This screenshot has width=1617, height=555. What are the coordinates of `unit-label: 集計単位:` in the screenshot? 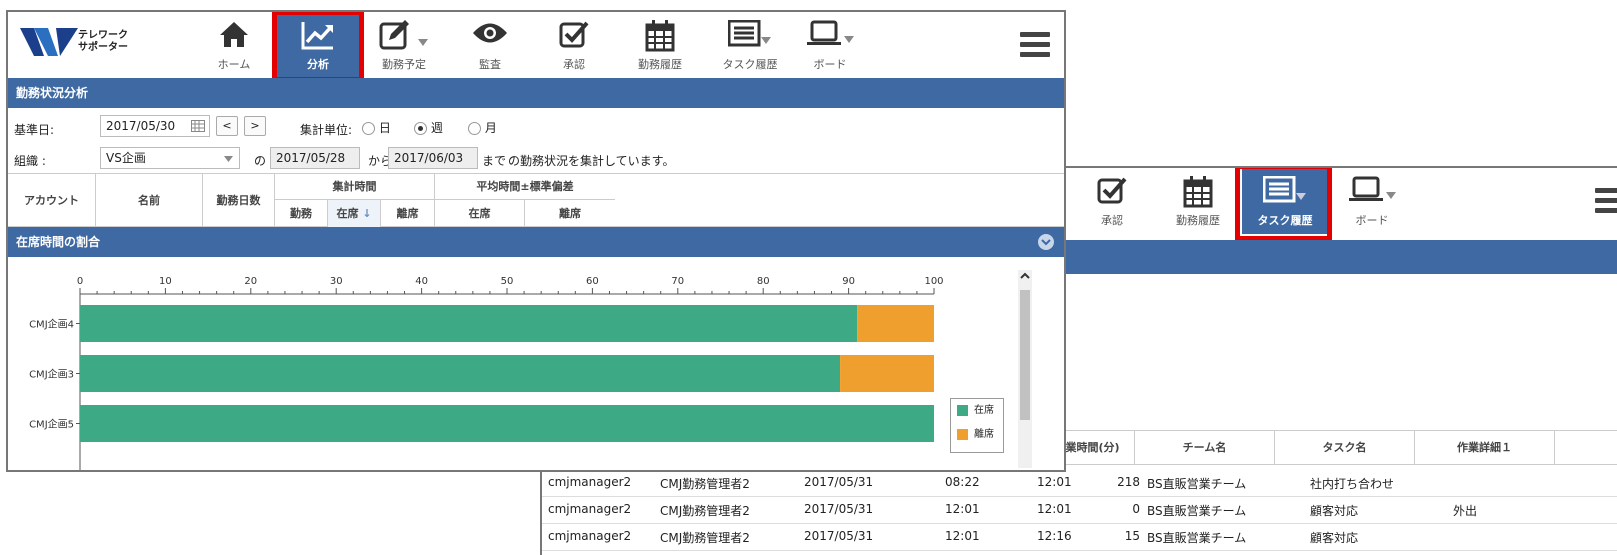 It's located at (326, 130).